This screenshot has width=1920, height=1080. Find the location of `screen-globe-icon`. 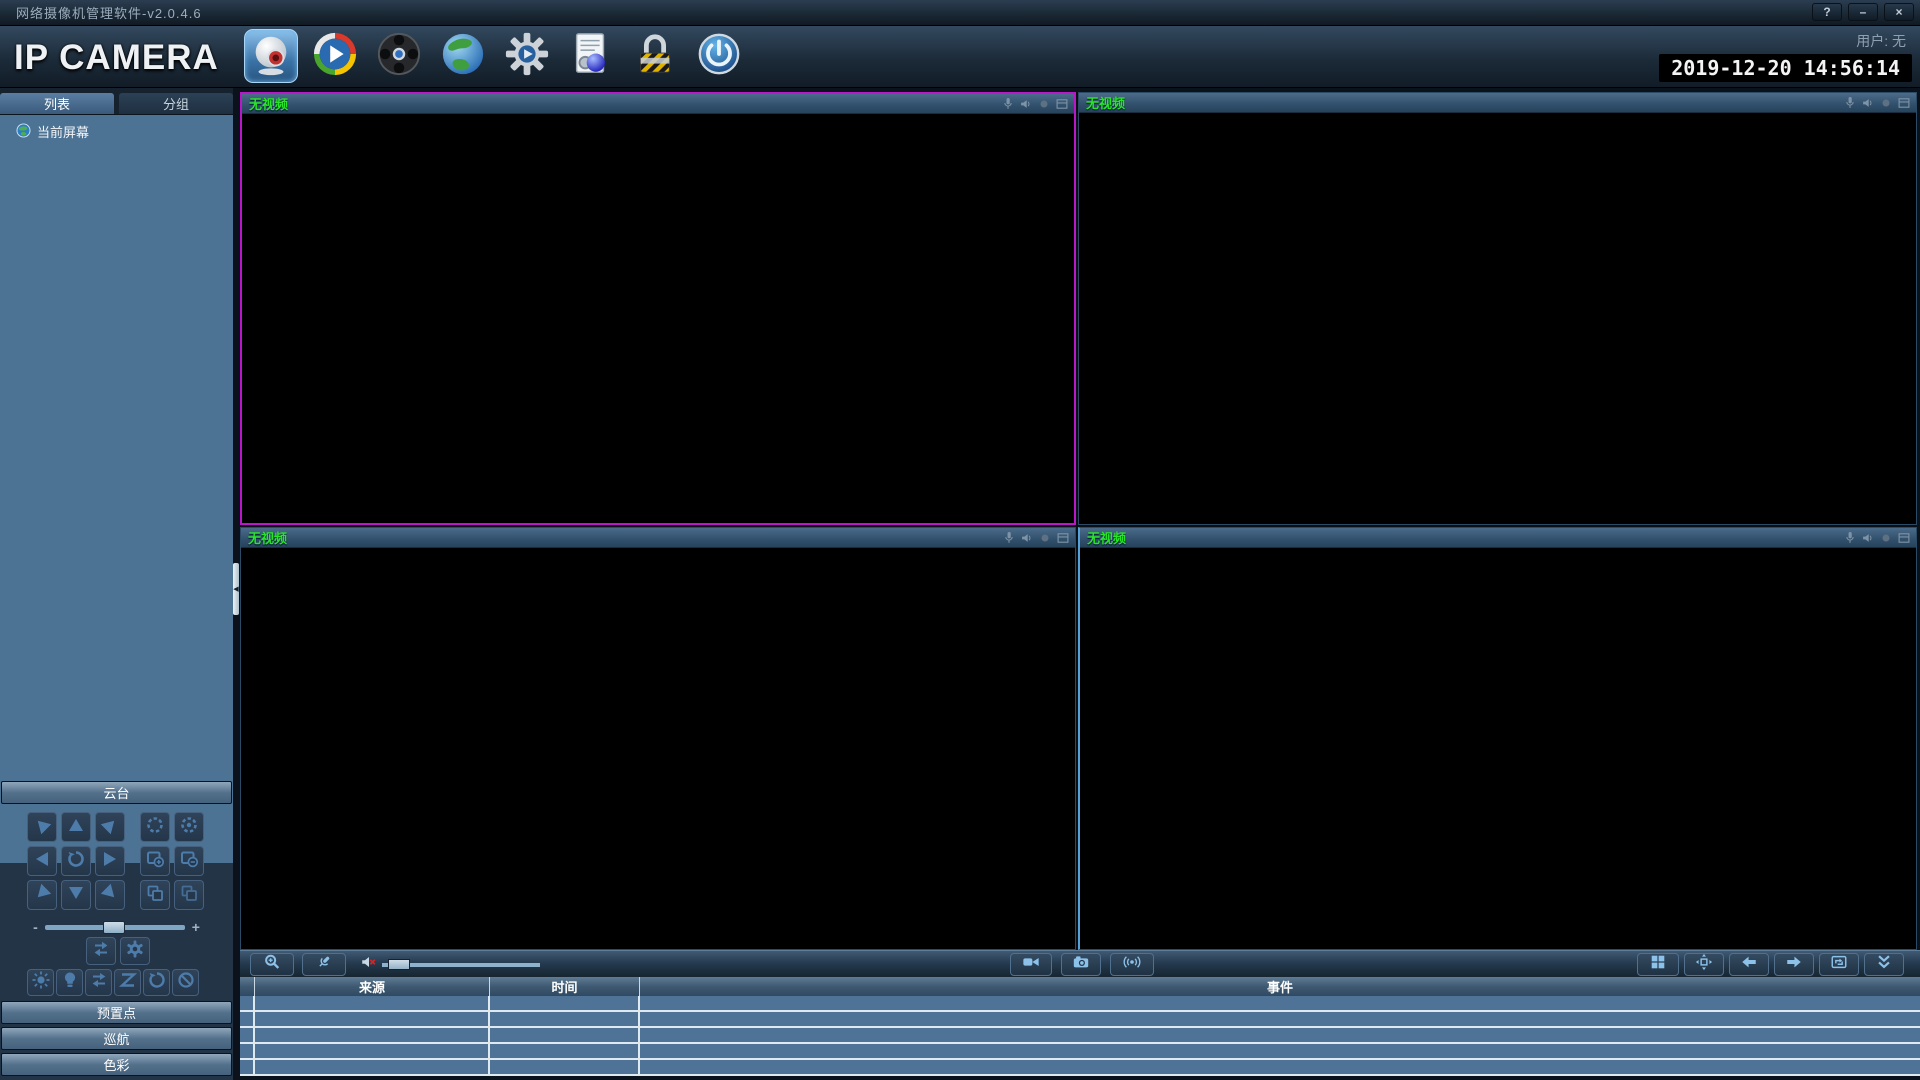

screen-globe-icon is located at coordinates (23, 131).